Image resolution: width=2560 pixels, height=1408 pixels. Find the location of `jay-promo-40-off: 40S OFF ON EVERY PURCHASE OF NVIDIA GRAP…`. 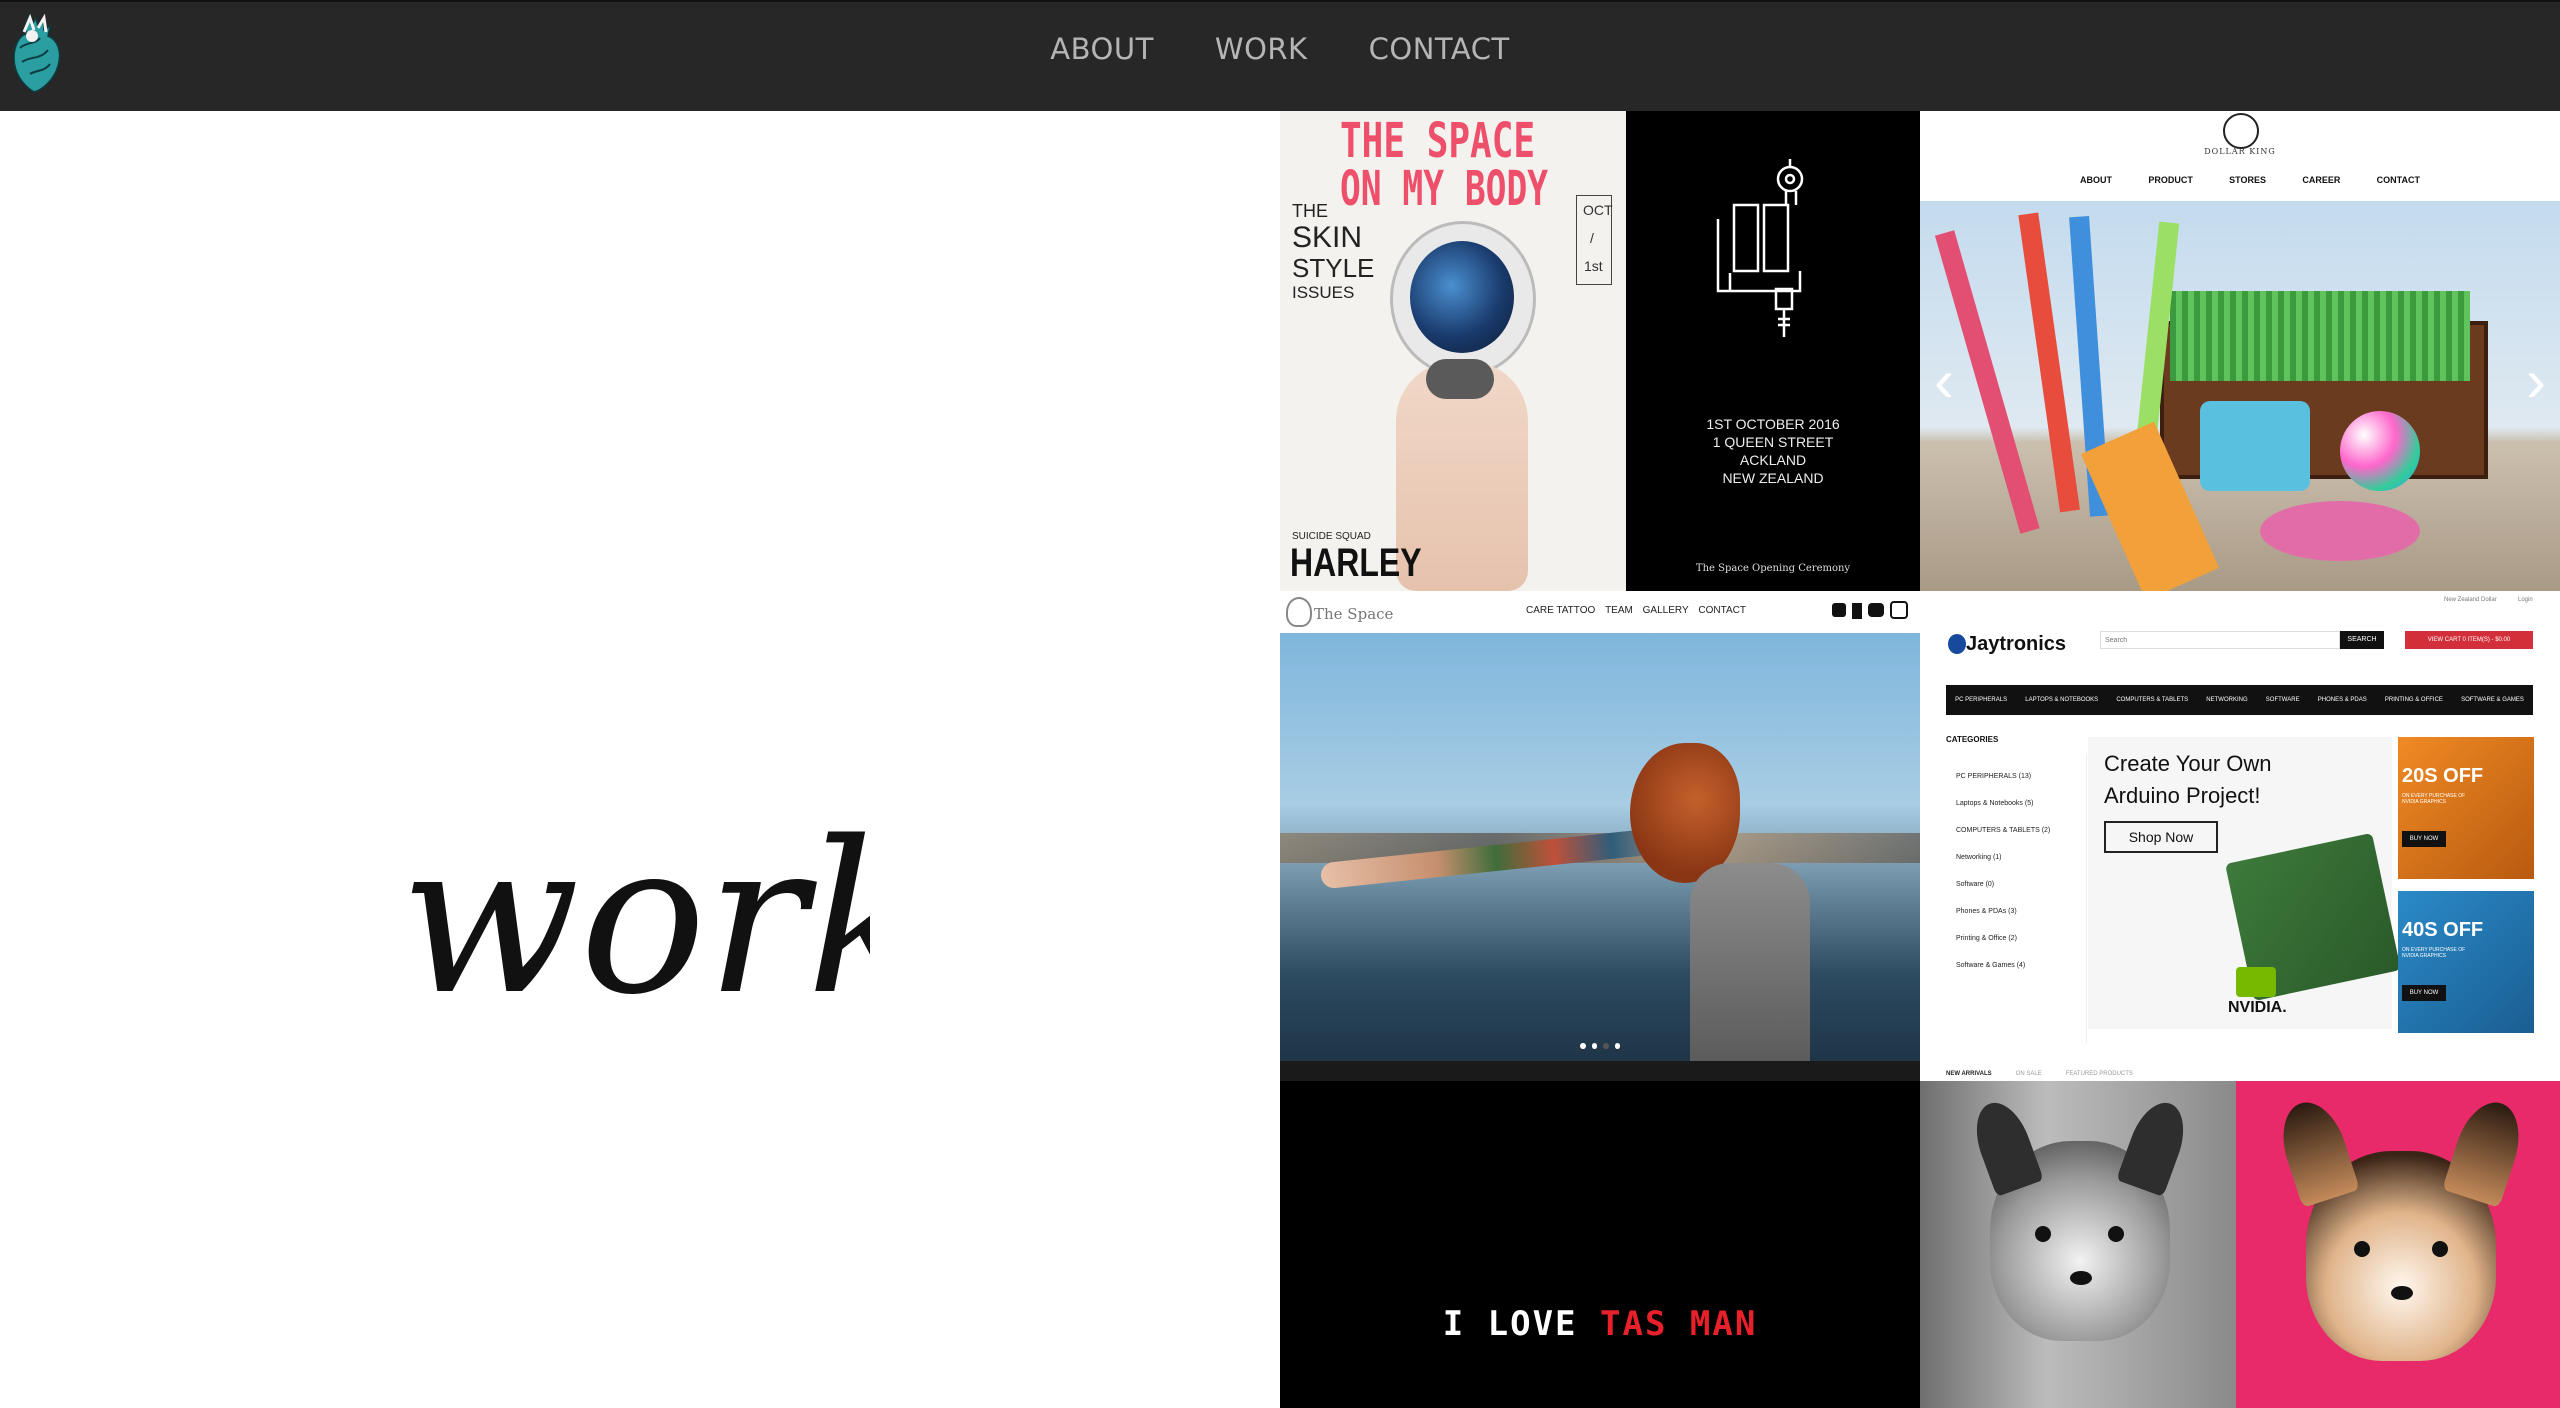

jay-promo-40-off: 40S OFF ON EVERY PURCHASE OF NVIDIA GRAP… is located at coordinates (2466, 962).